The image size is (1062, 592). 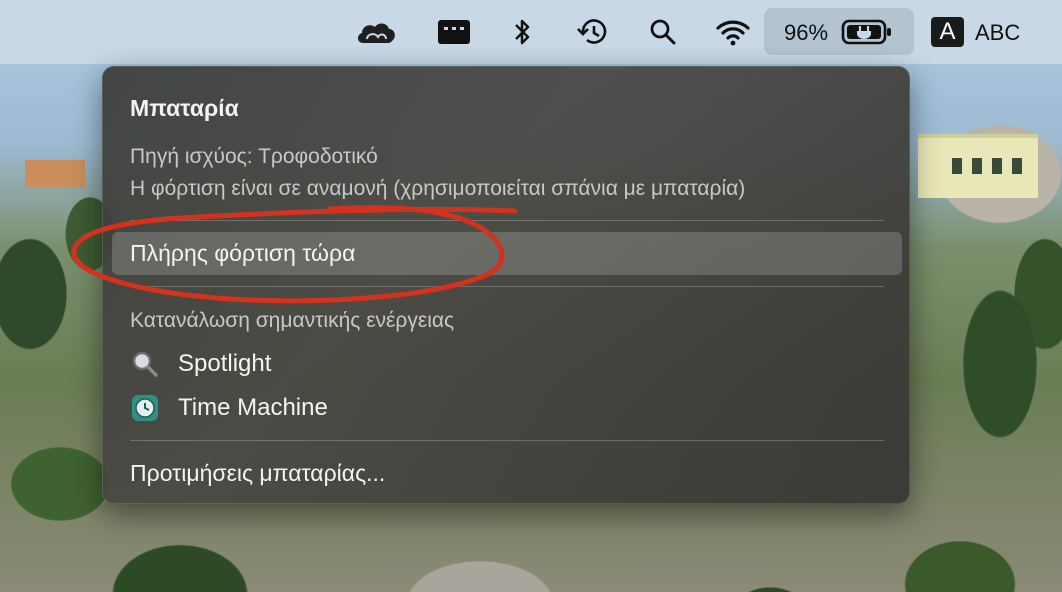 What do you see at coordinates (145, 364) in the screenshot?
I see `spotlight-icon` at bounding box center [145, 364].